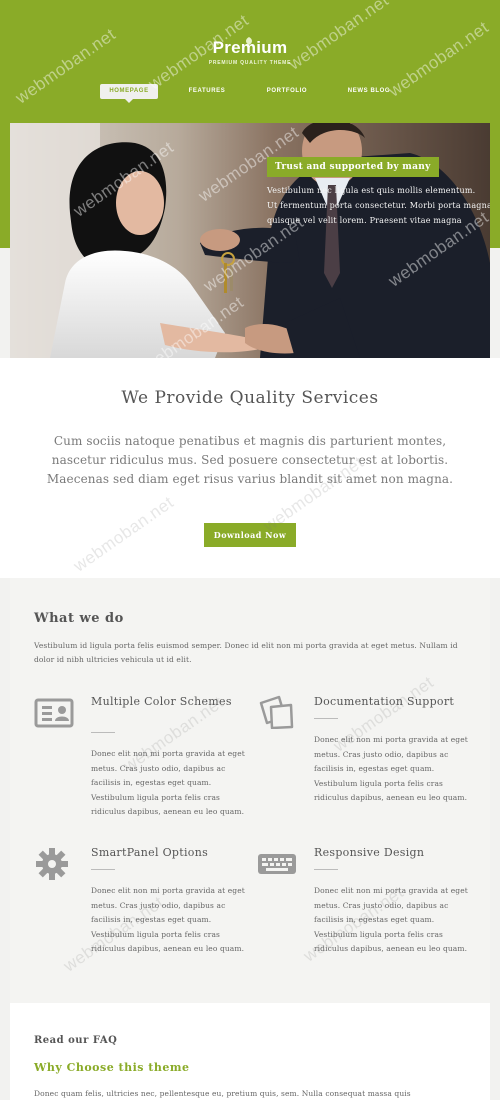  I want to click on nav-item-features: FEATURES, so click(207, 91).